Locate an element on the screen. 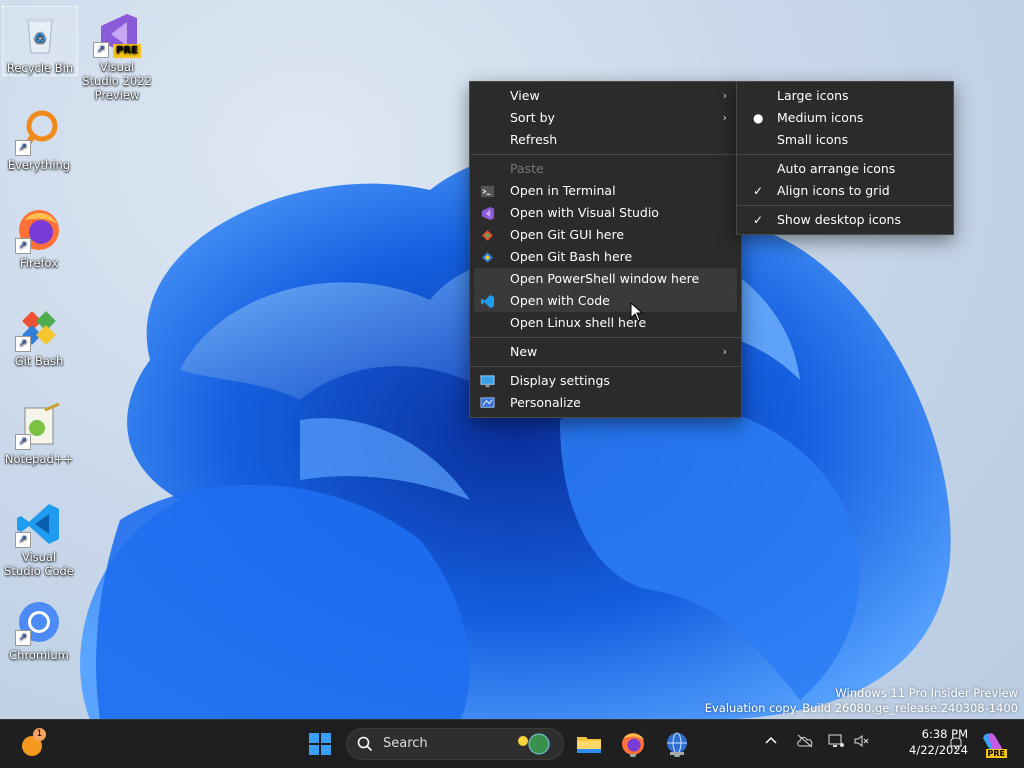 This screenshot has width=1024, height=768. notepad-plus-plus-icon: ↗ is located at coordinates (39, 426).